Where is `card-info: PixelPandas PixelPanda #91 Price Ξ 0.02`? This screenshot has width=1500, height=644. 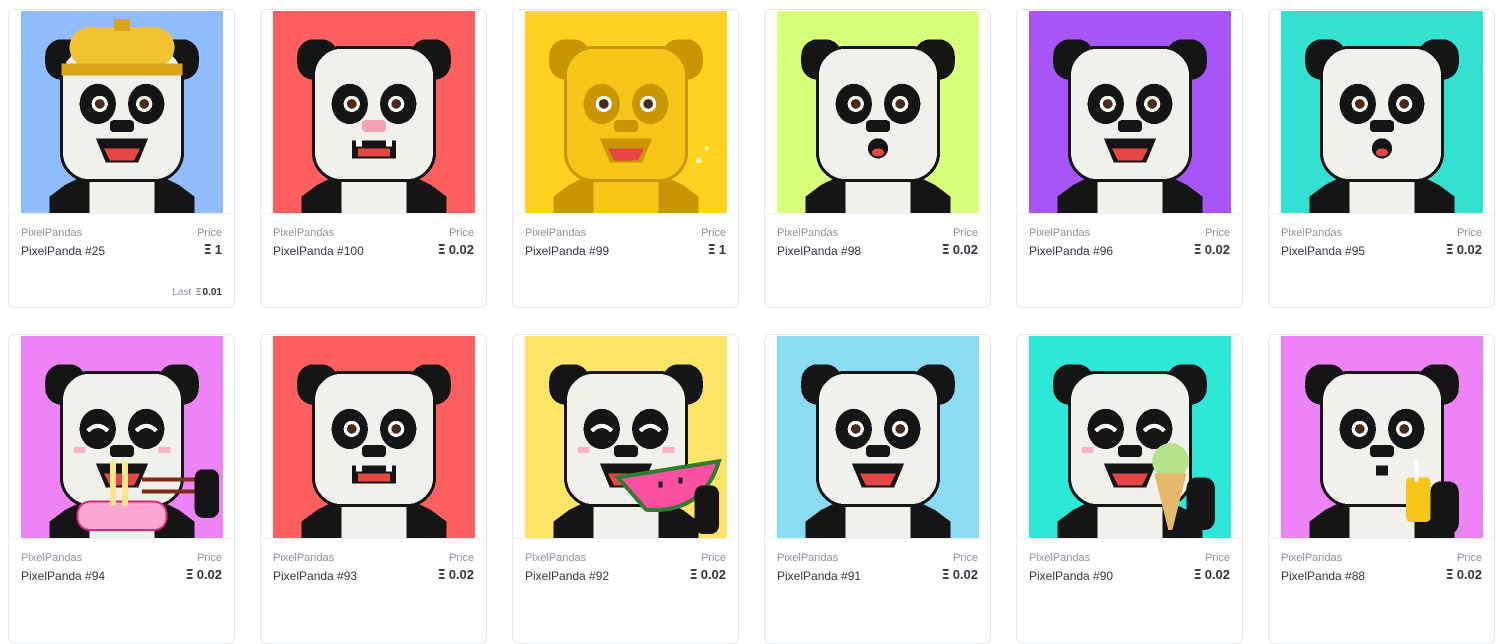
card-info: PixelPandas PixelPanda #91 Price Ξ 0.02 is located at coordinates (877, 586).